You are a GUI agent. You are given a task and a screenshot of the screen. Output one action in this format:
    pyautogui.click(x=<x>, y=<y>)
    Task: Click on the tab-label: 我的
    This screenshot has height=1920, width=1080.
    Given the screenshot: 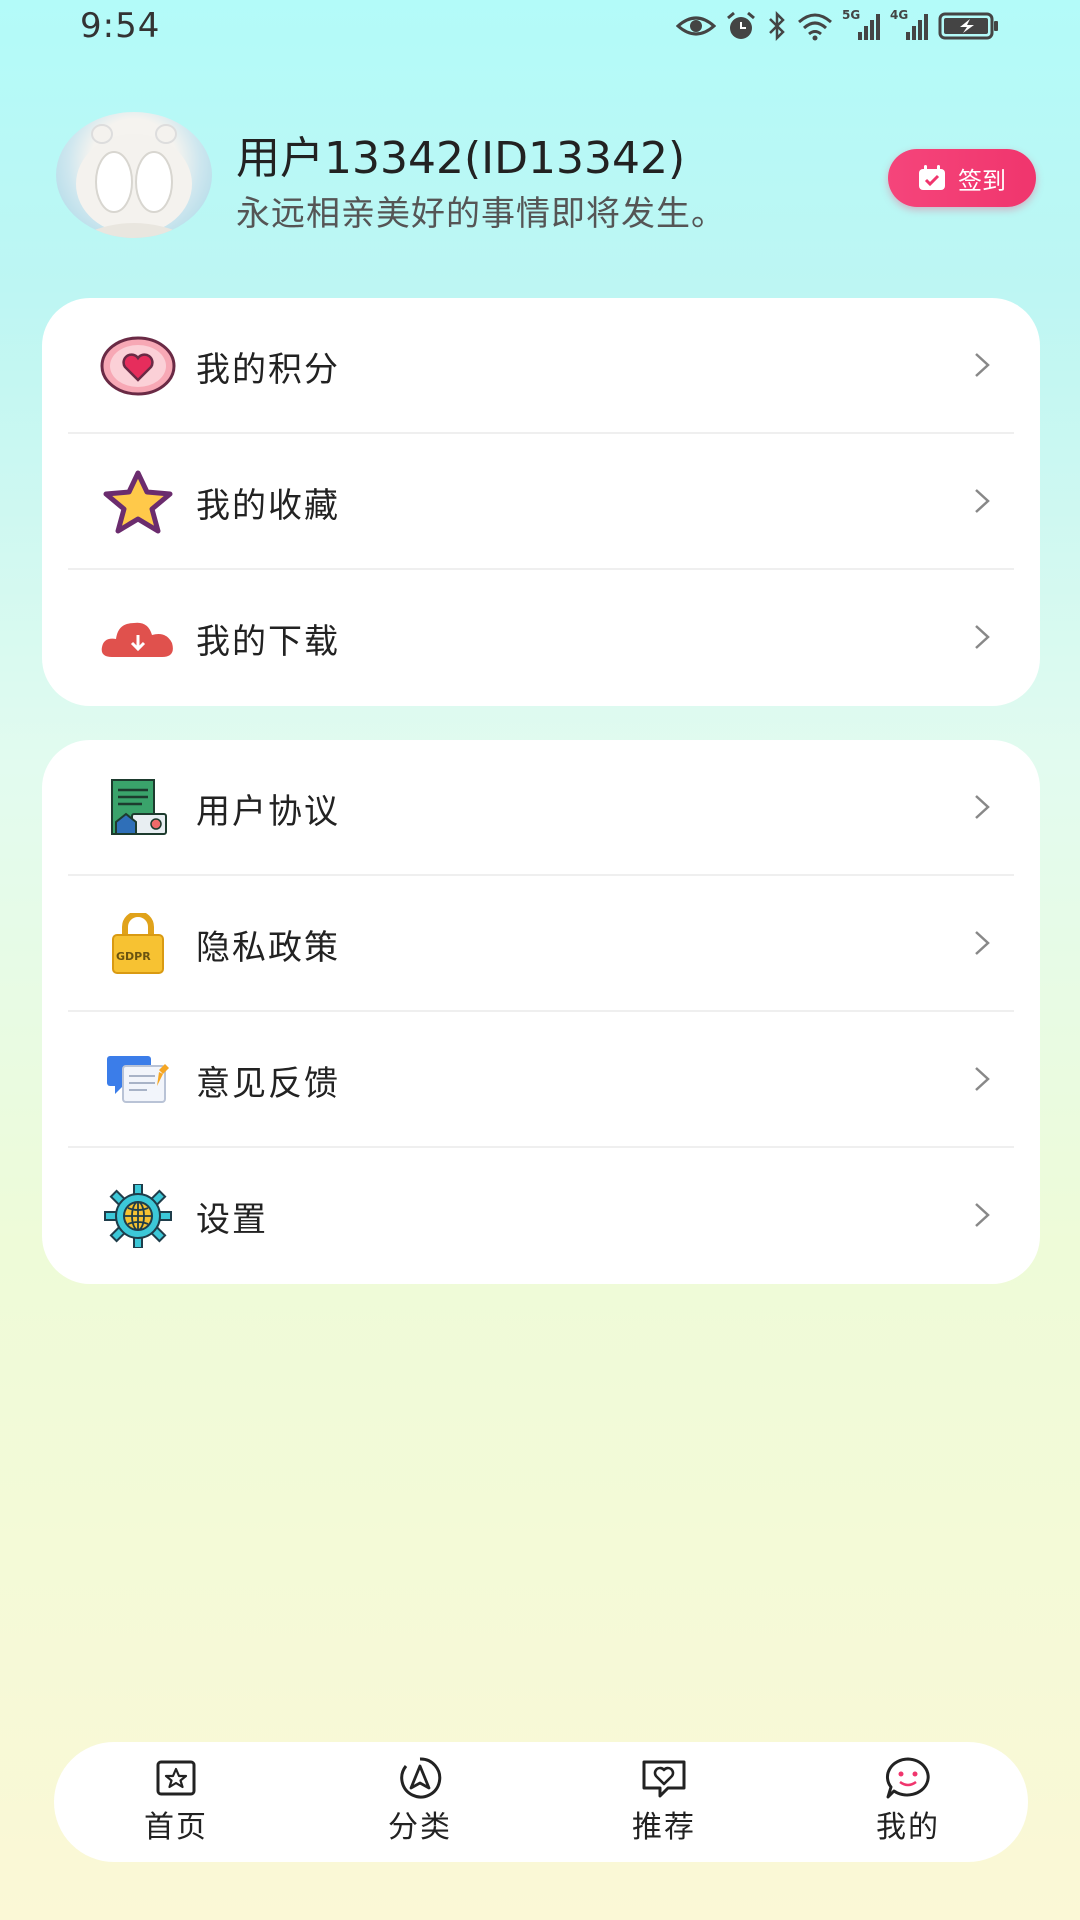 What is the action you would take?
    pyautogui.click(x=908, y=1827)
    